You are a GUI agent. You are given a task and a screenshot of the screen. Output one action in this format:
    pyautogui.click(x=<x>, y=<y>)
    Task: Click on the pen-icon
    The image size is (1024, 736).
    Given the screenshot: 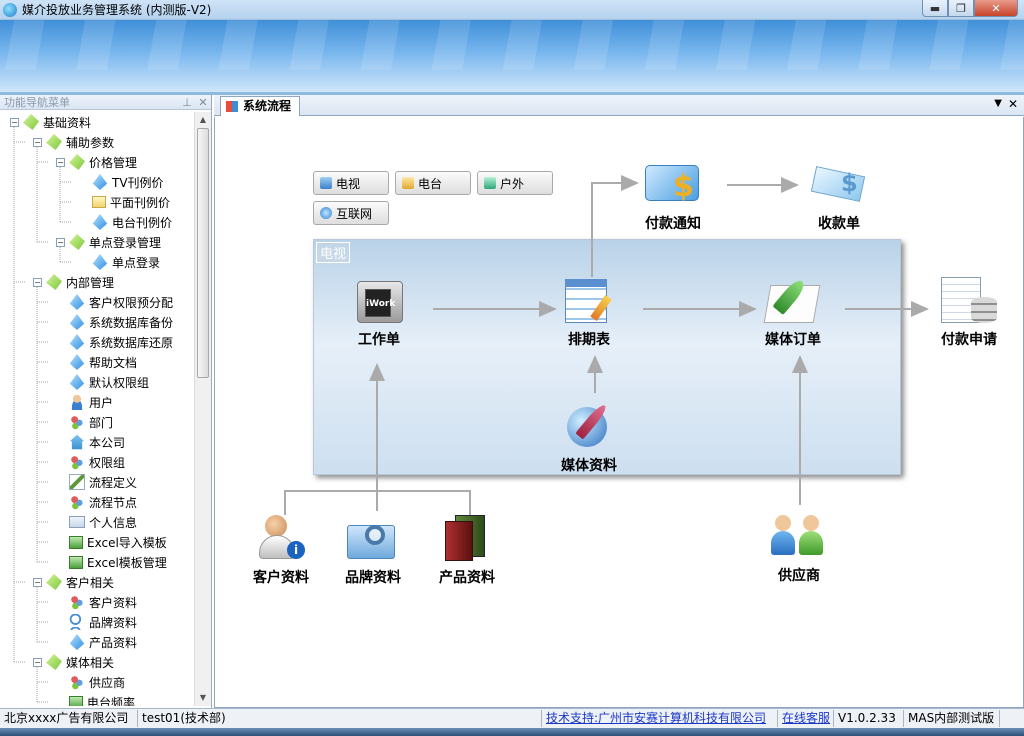 What is the action you would take?
    pyautogui.click(x=77, y=482)
    